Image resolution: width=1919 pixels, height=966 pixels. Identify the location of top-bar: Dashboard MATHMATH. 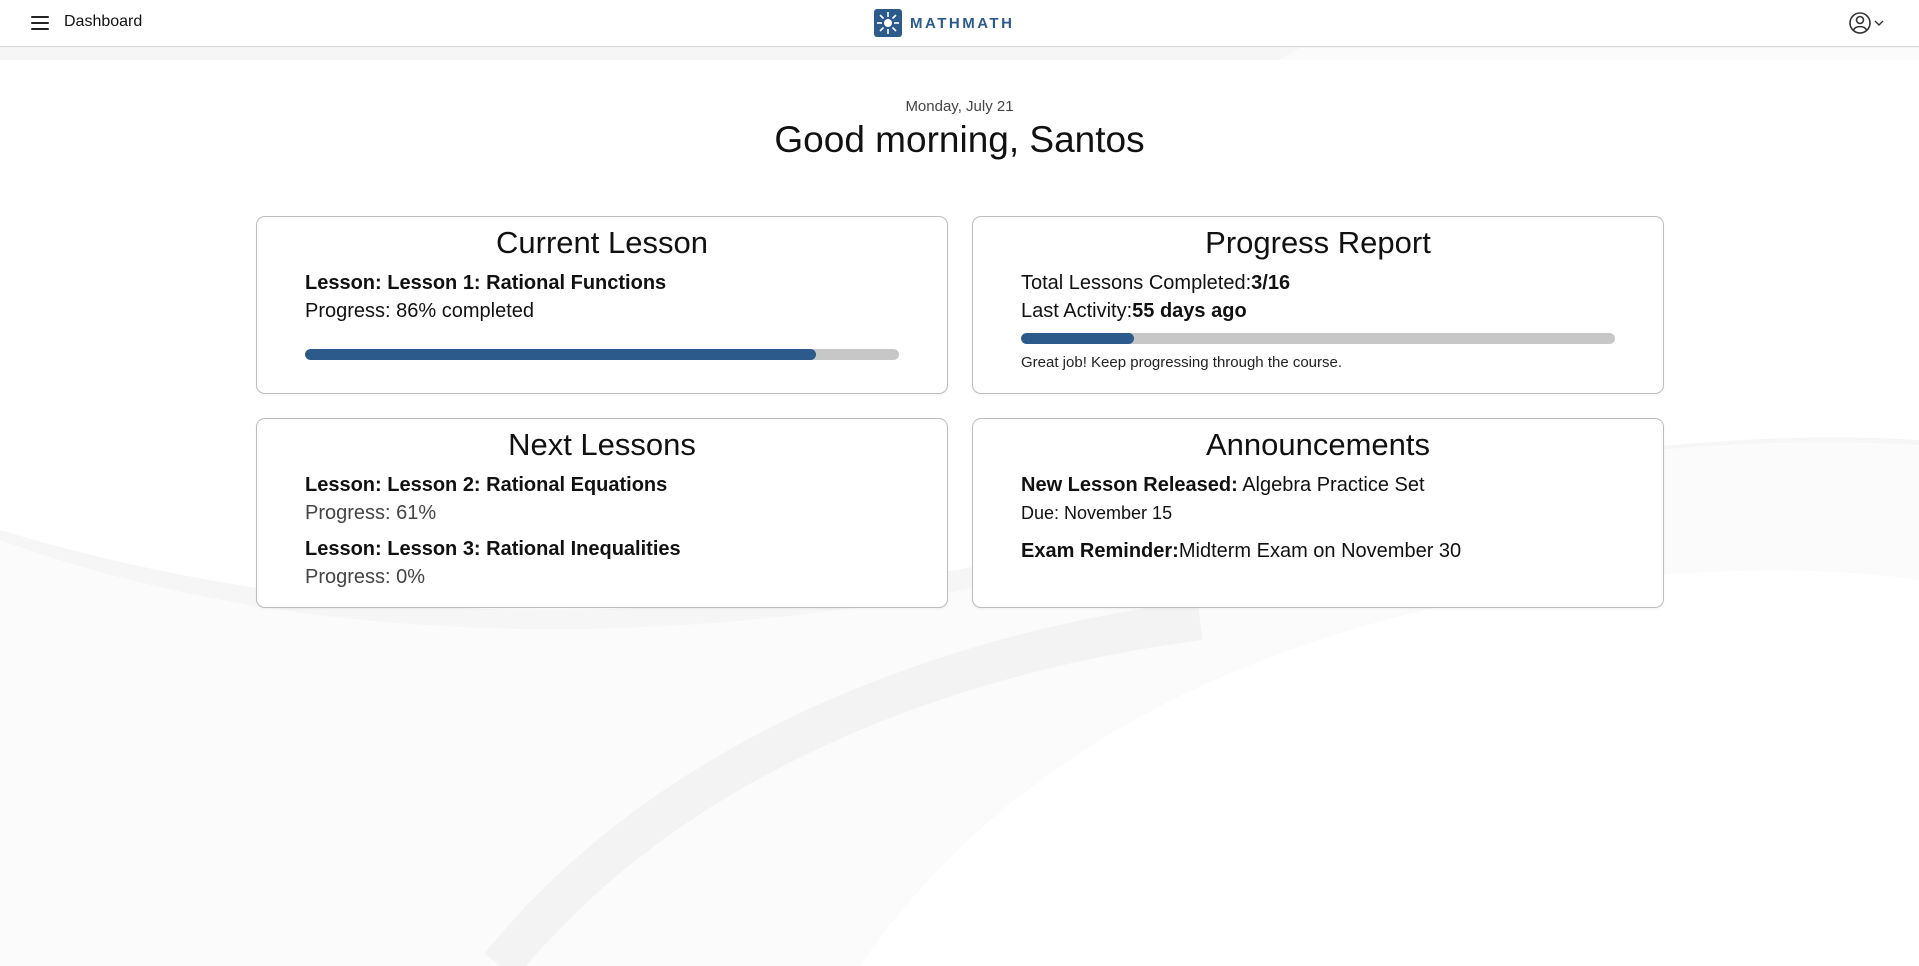
(959, 23).